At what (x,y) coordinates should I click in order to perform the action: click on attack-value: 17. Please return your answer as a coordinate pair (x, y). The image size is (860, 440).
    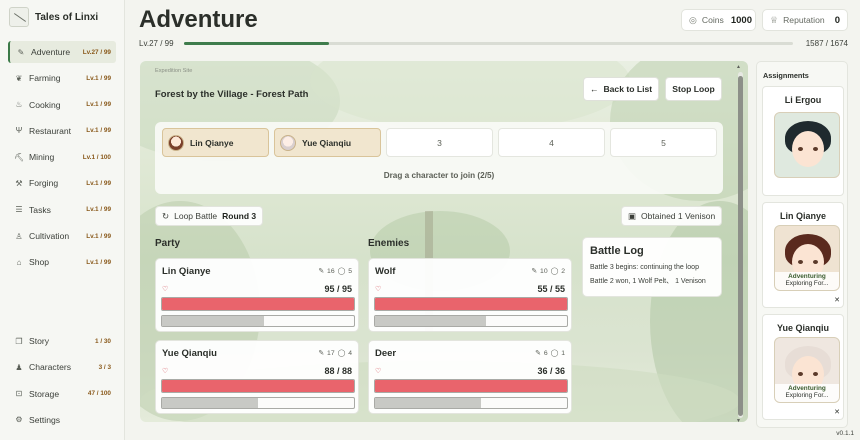
    Looking at the image, I should click on (331, 353).